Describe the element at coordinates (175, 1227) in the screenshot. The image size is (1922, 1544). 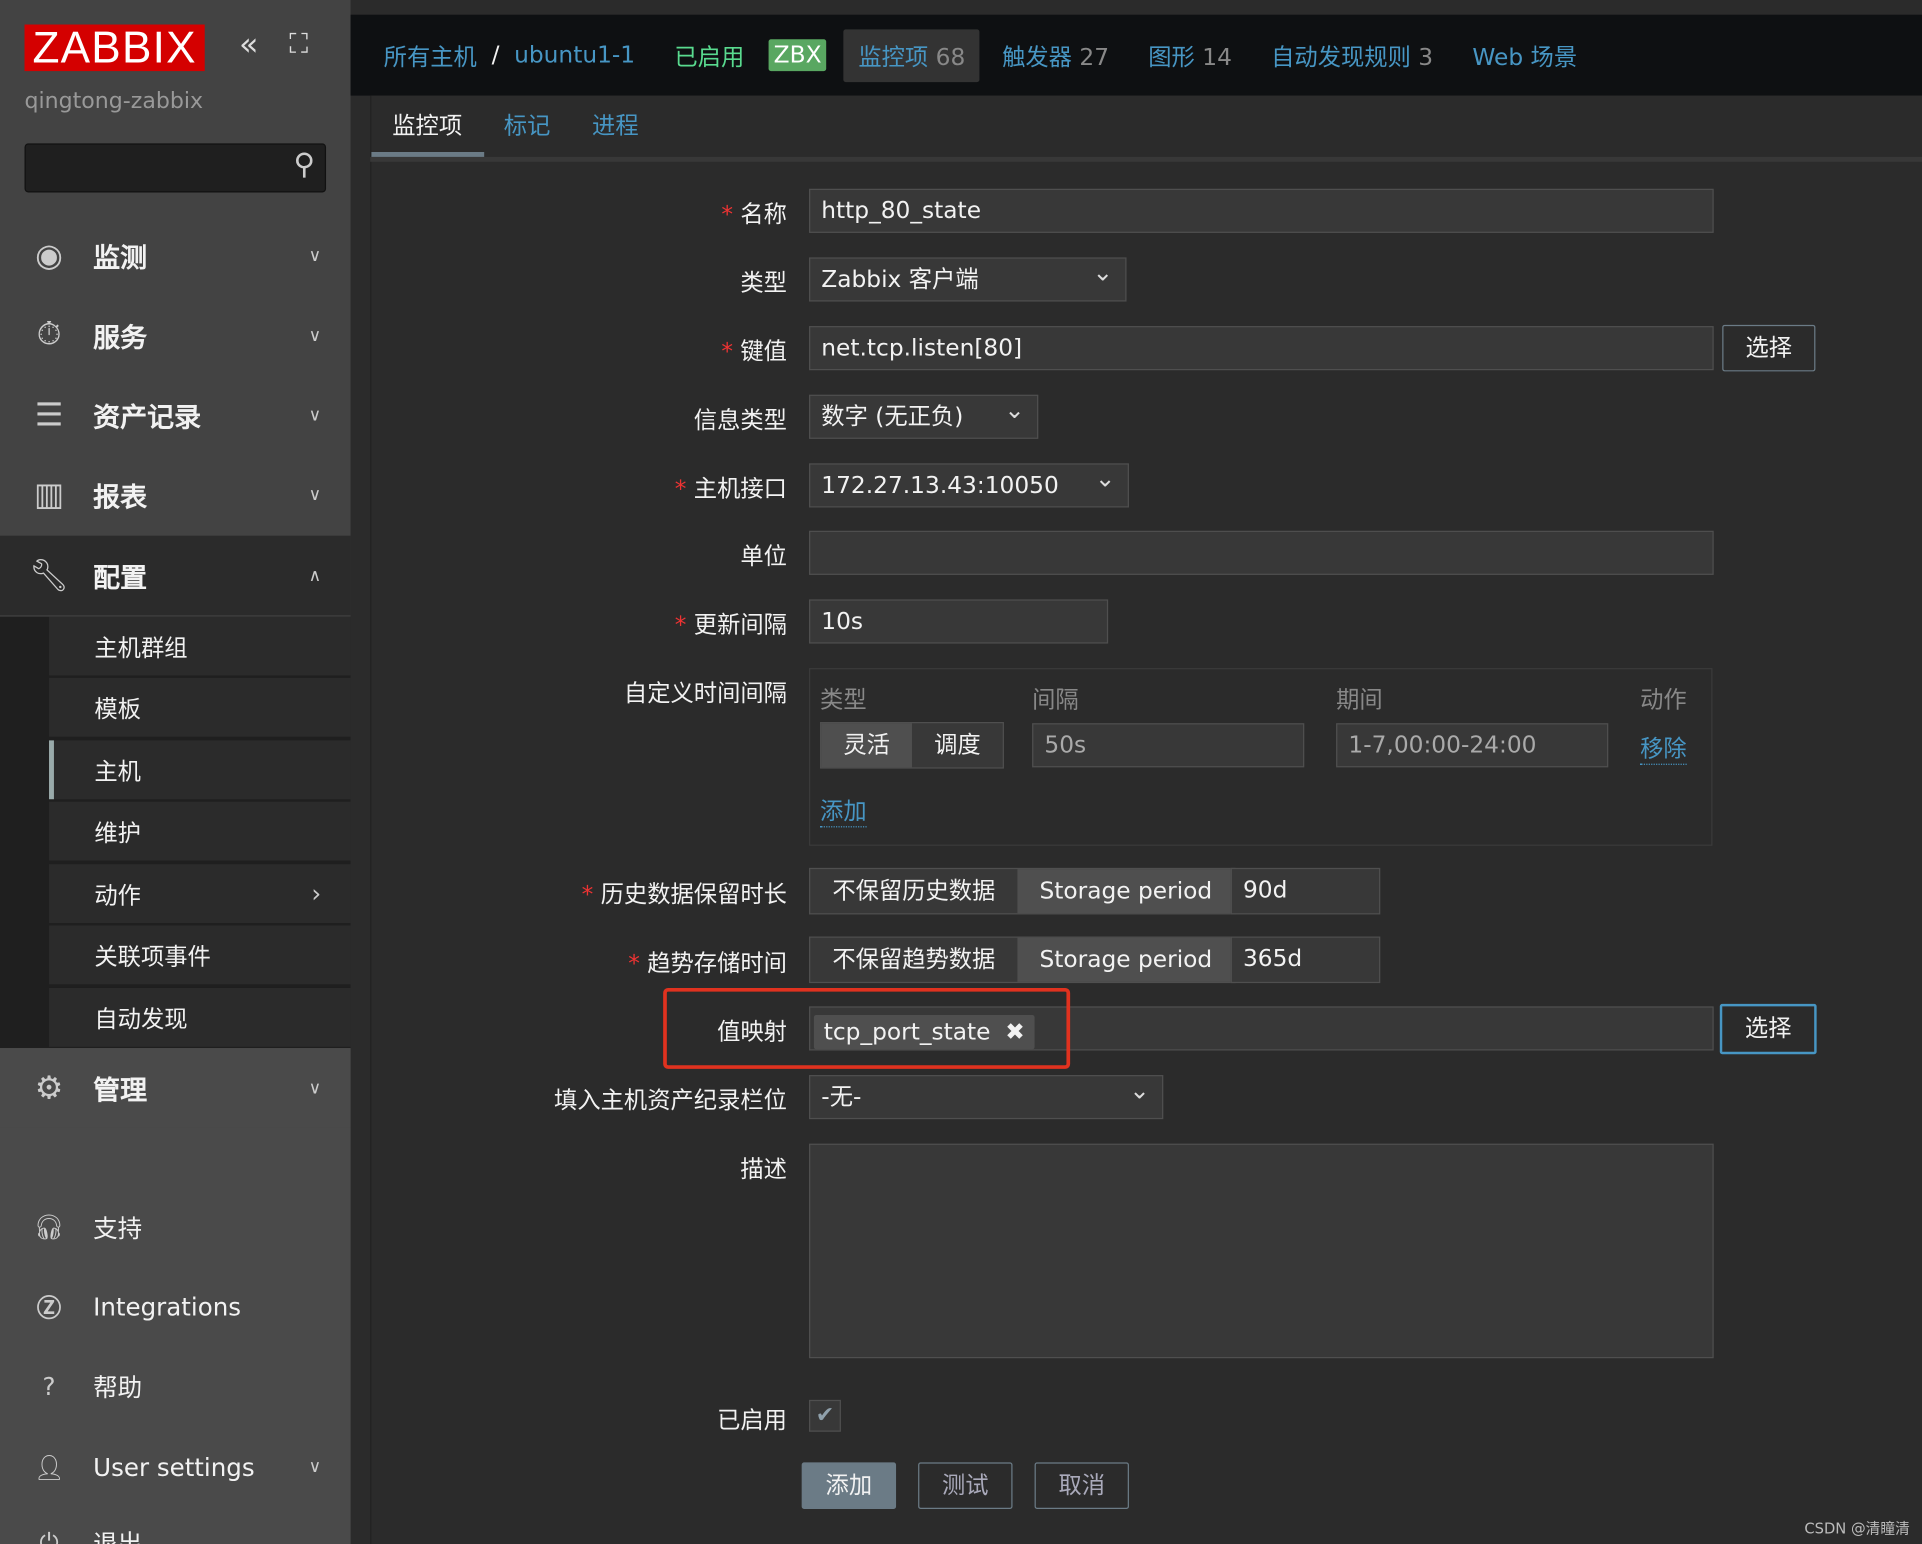
I see `menu-support: 🎧︎ 支持` at that location.